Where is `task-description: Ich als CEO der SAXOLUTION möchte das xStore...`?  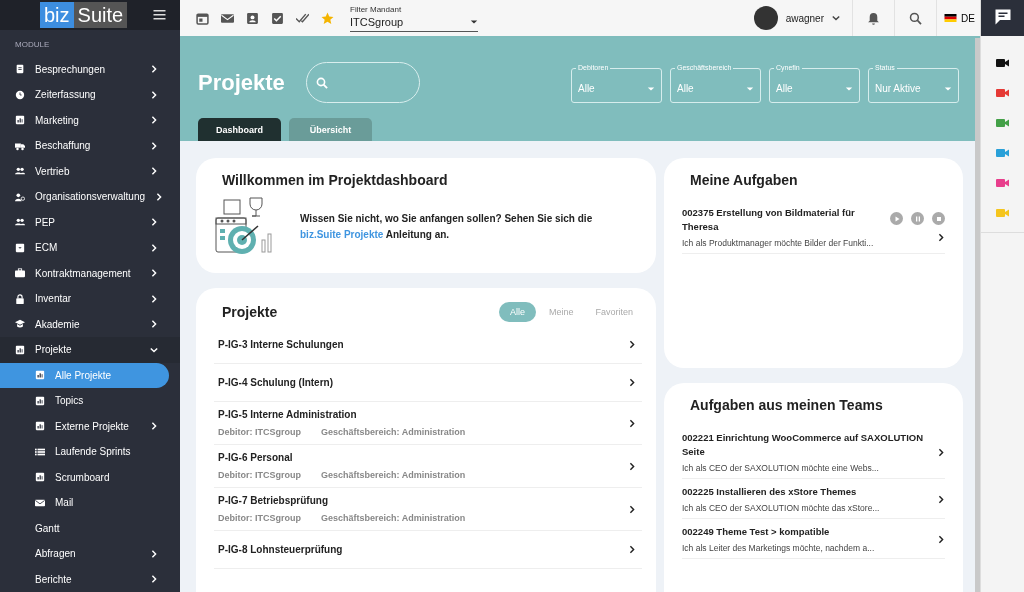 task-description: Ich als CEO der SAXOLUTION möchte das xStore... is located at coordinates (781, 508).